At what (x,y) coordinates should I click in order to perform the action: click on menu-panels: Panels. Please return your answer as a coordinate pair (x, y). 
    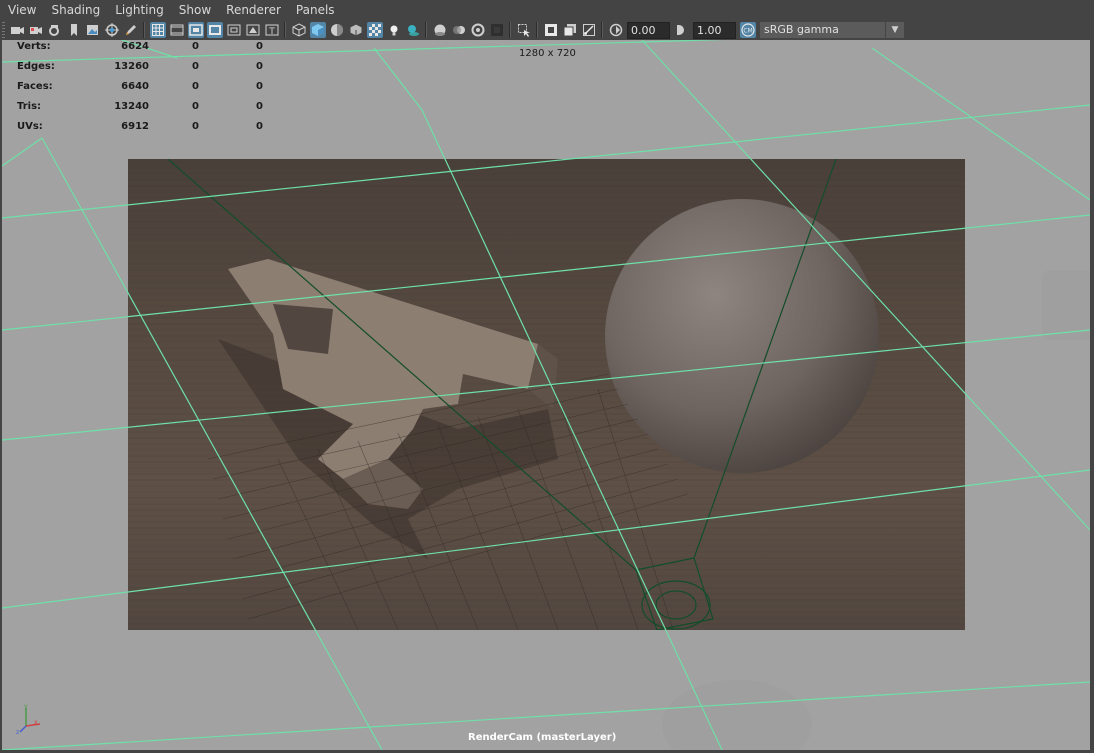
    Looking at the image, I should click on (315, 10).